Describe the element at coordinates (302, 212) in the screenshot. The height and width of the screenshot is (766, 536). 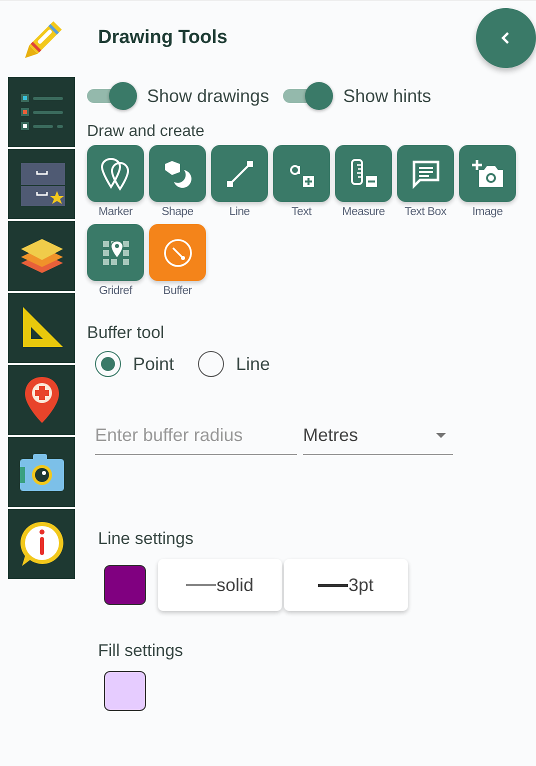
I see `tool-label: Text` at that location.